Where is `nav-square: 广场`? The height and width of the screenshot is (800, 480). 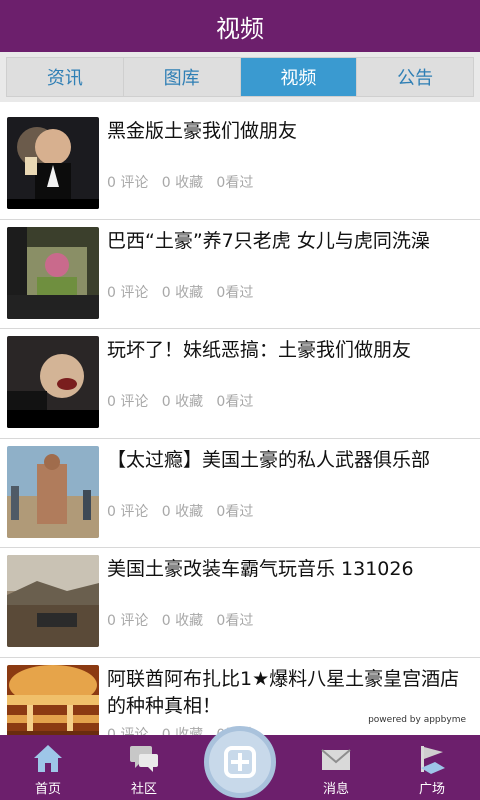
nav-square: 广场 is located at coordinates (432, 767).